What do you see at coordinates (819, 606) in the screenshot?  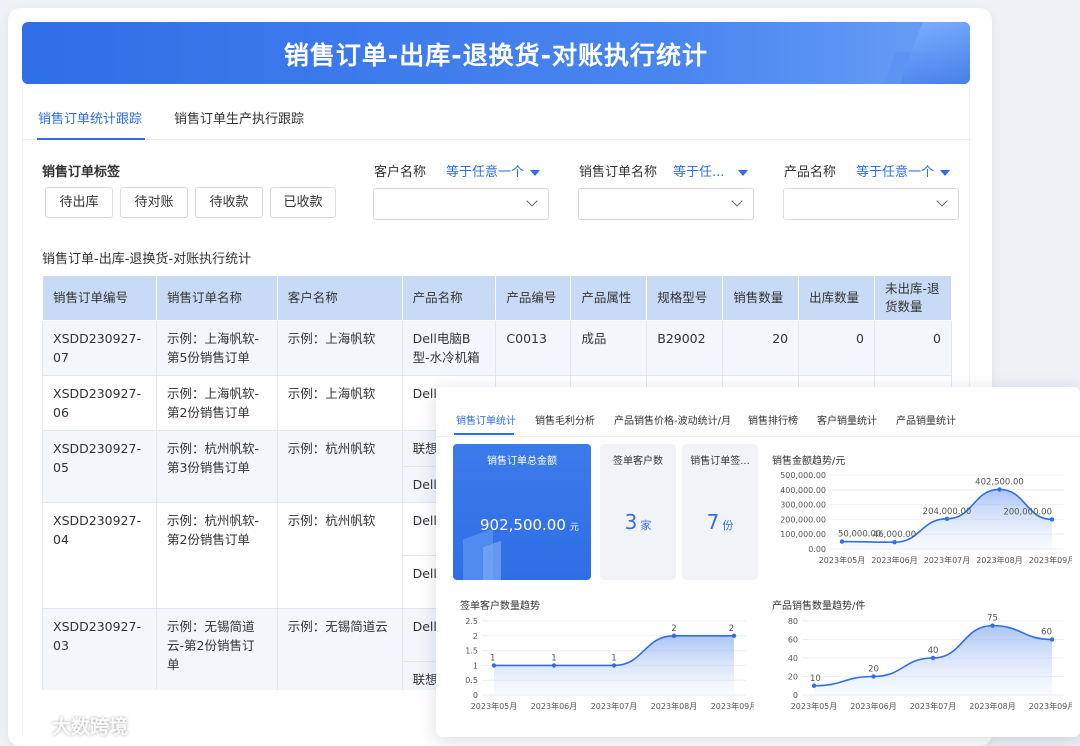 I see `qty-chart-title: 产品销售数量趋势/件` at bounding box center [819, 606].